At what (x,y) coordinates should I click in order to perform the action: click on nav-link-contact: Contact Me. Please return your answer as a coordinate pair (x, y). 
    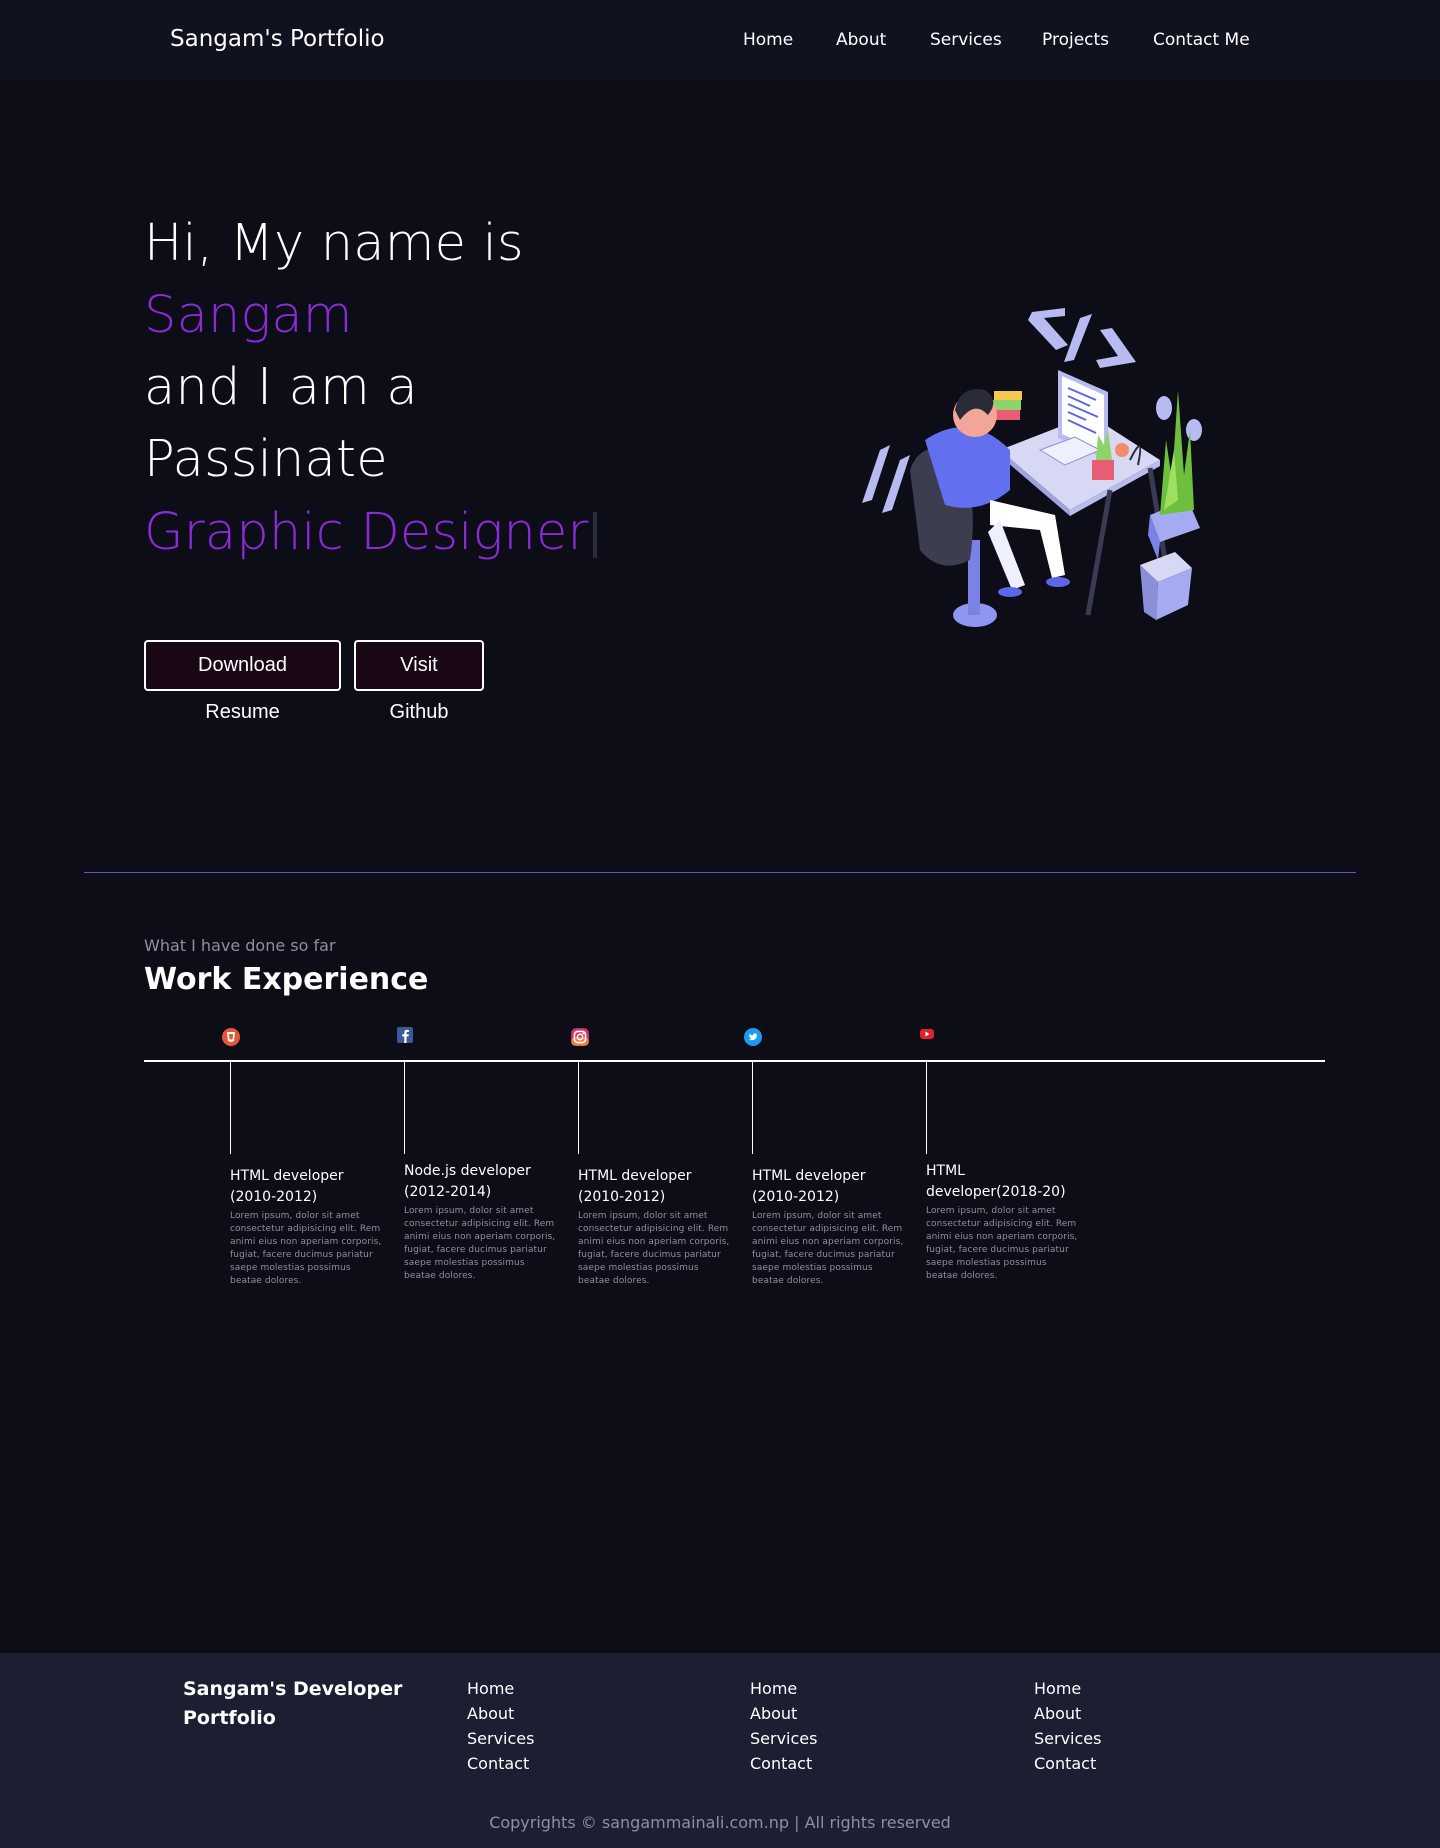
    Looking at the image, I should click on (1201, 40).